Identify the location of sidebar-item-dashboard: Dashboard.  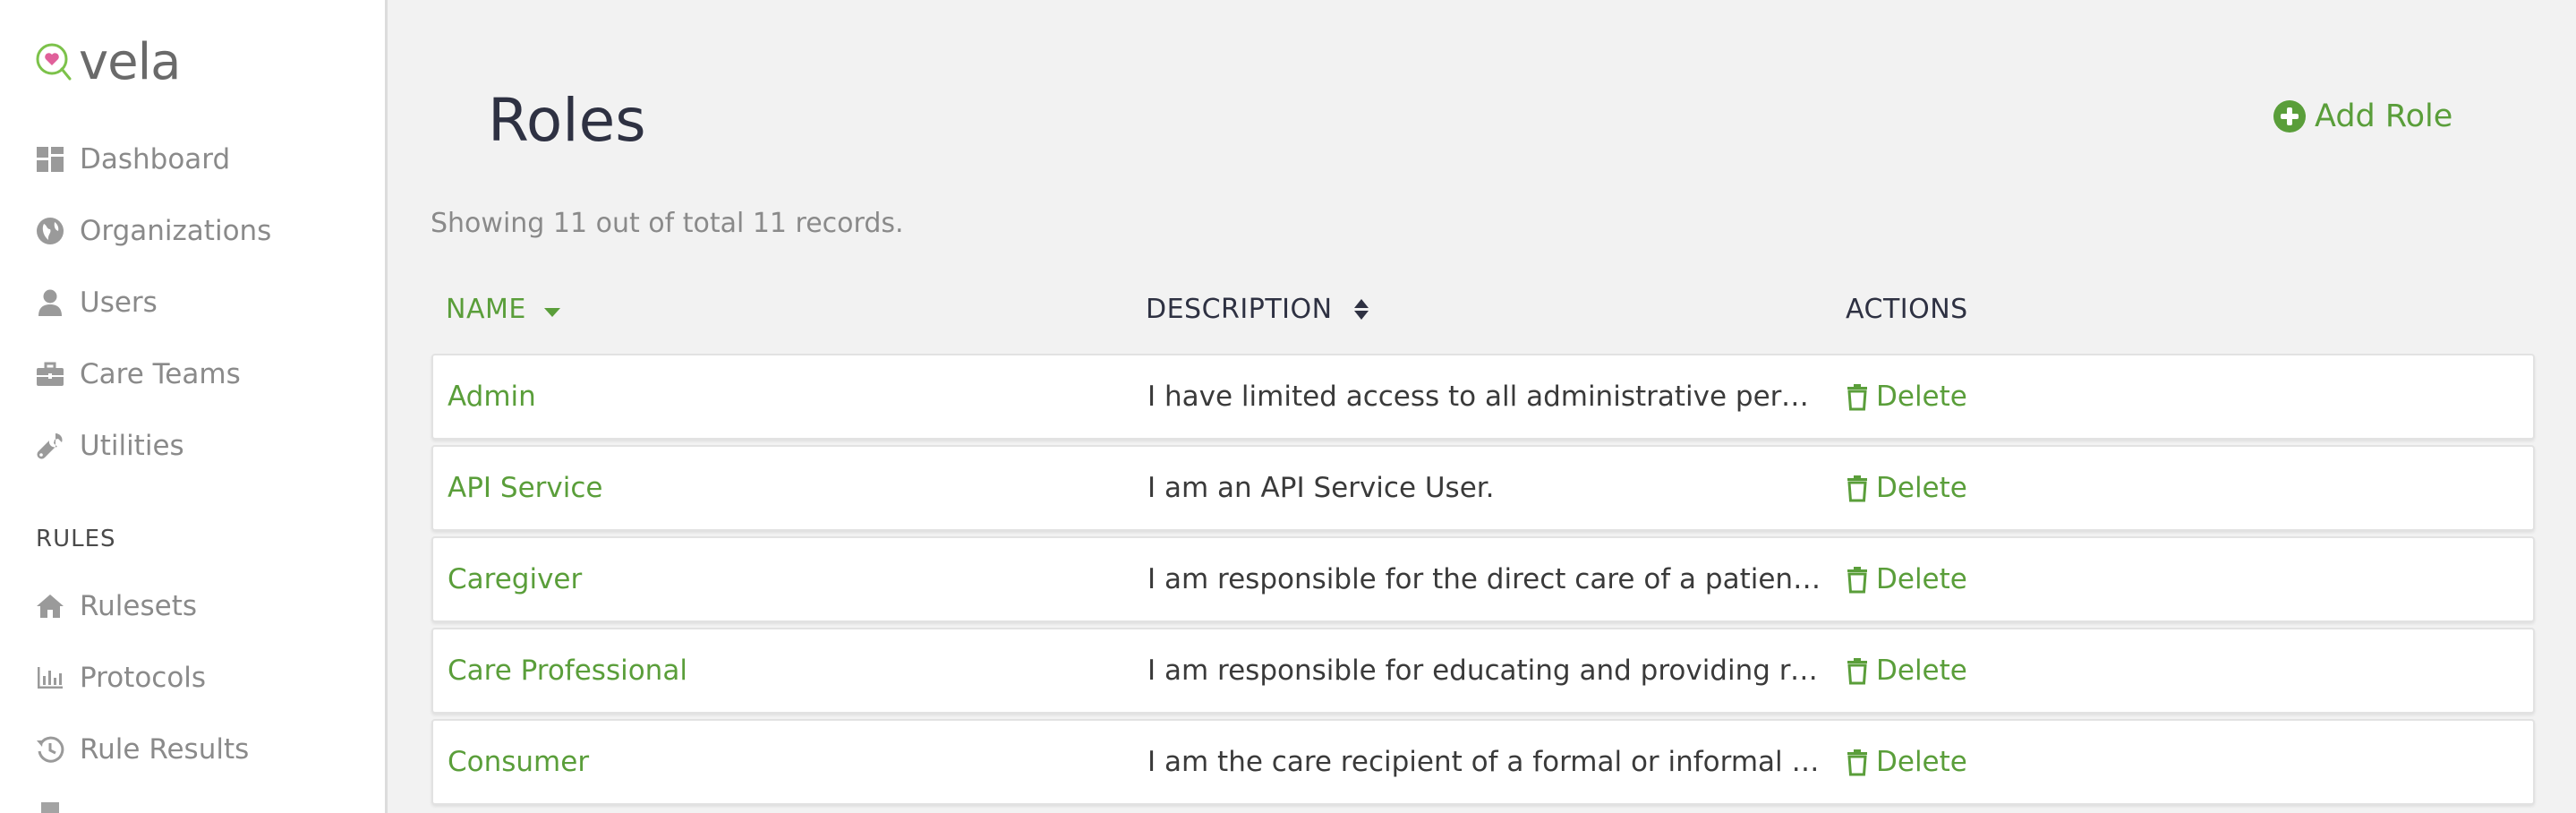
(132, 159).